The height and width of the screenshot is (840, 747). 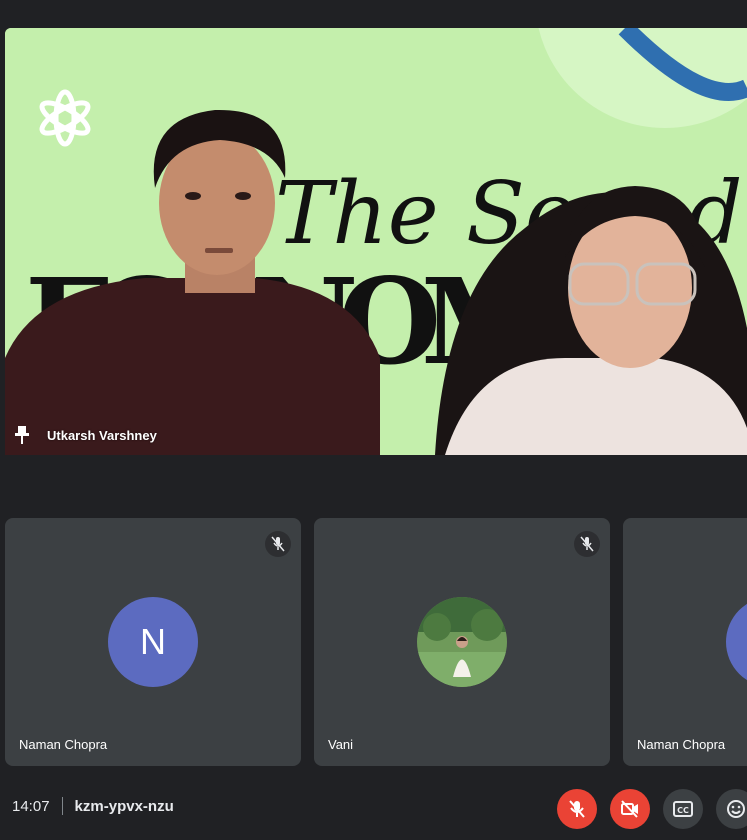 I want to click on captions-icon: CC, so click(x=683, y=809).